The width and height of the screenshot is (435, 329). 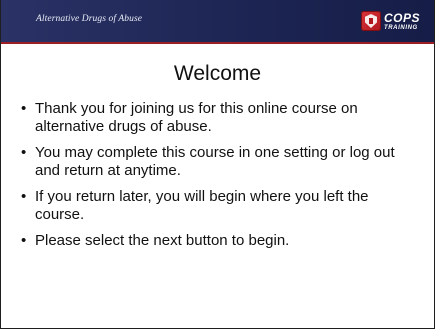 What do you see at coordinates (400, 27) in the screenshot?
I see `logo-sub-text: TRAINING` at bounding box center [400, 27].